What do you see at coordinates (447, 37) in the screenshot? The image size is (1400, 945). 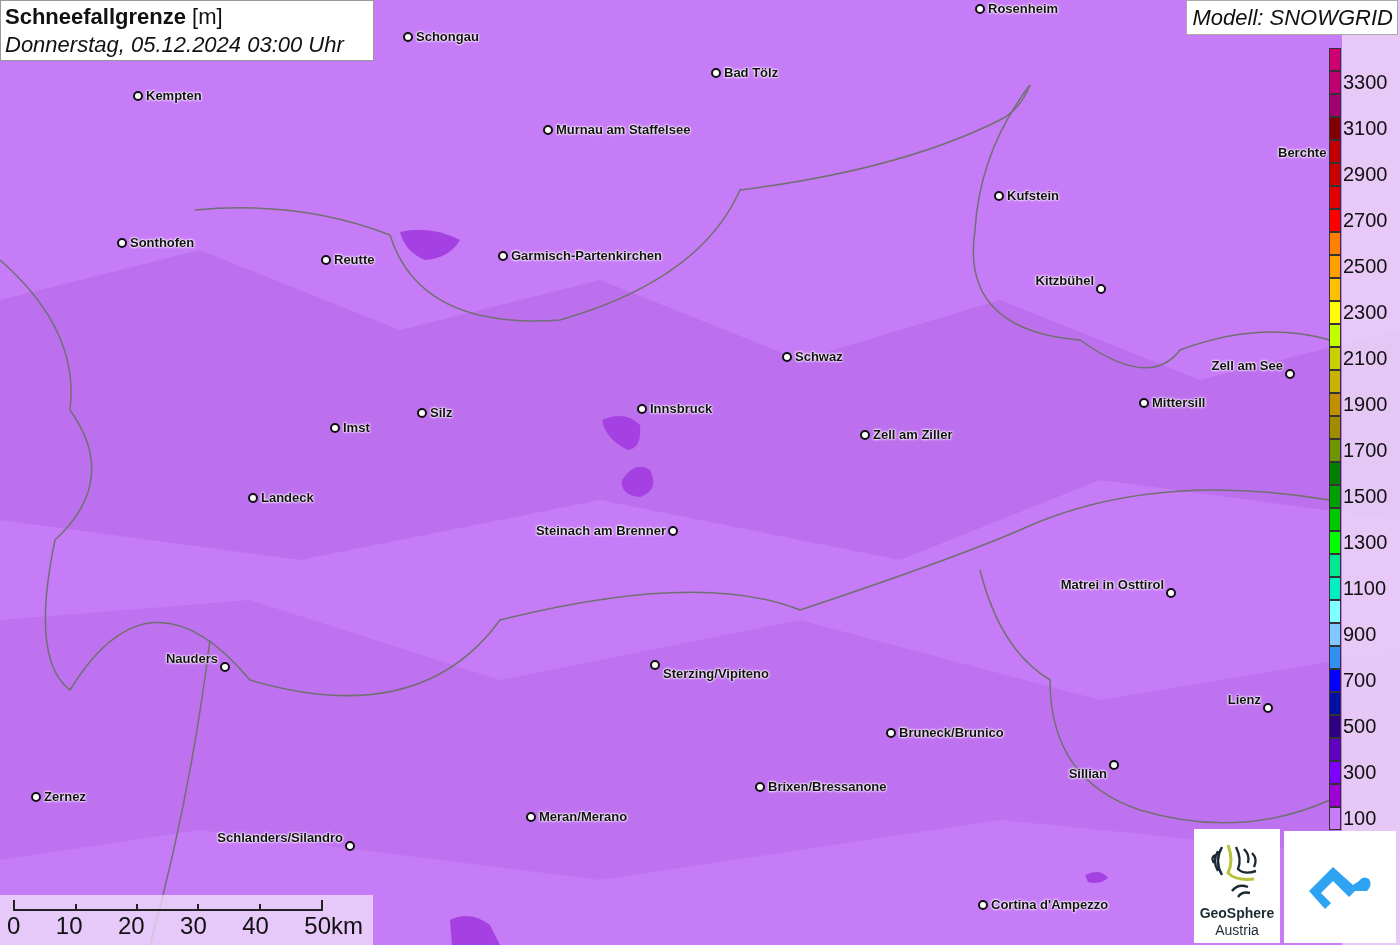 I see `city-label: Schongau` at bounding box center [447, 37].